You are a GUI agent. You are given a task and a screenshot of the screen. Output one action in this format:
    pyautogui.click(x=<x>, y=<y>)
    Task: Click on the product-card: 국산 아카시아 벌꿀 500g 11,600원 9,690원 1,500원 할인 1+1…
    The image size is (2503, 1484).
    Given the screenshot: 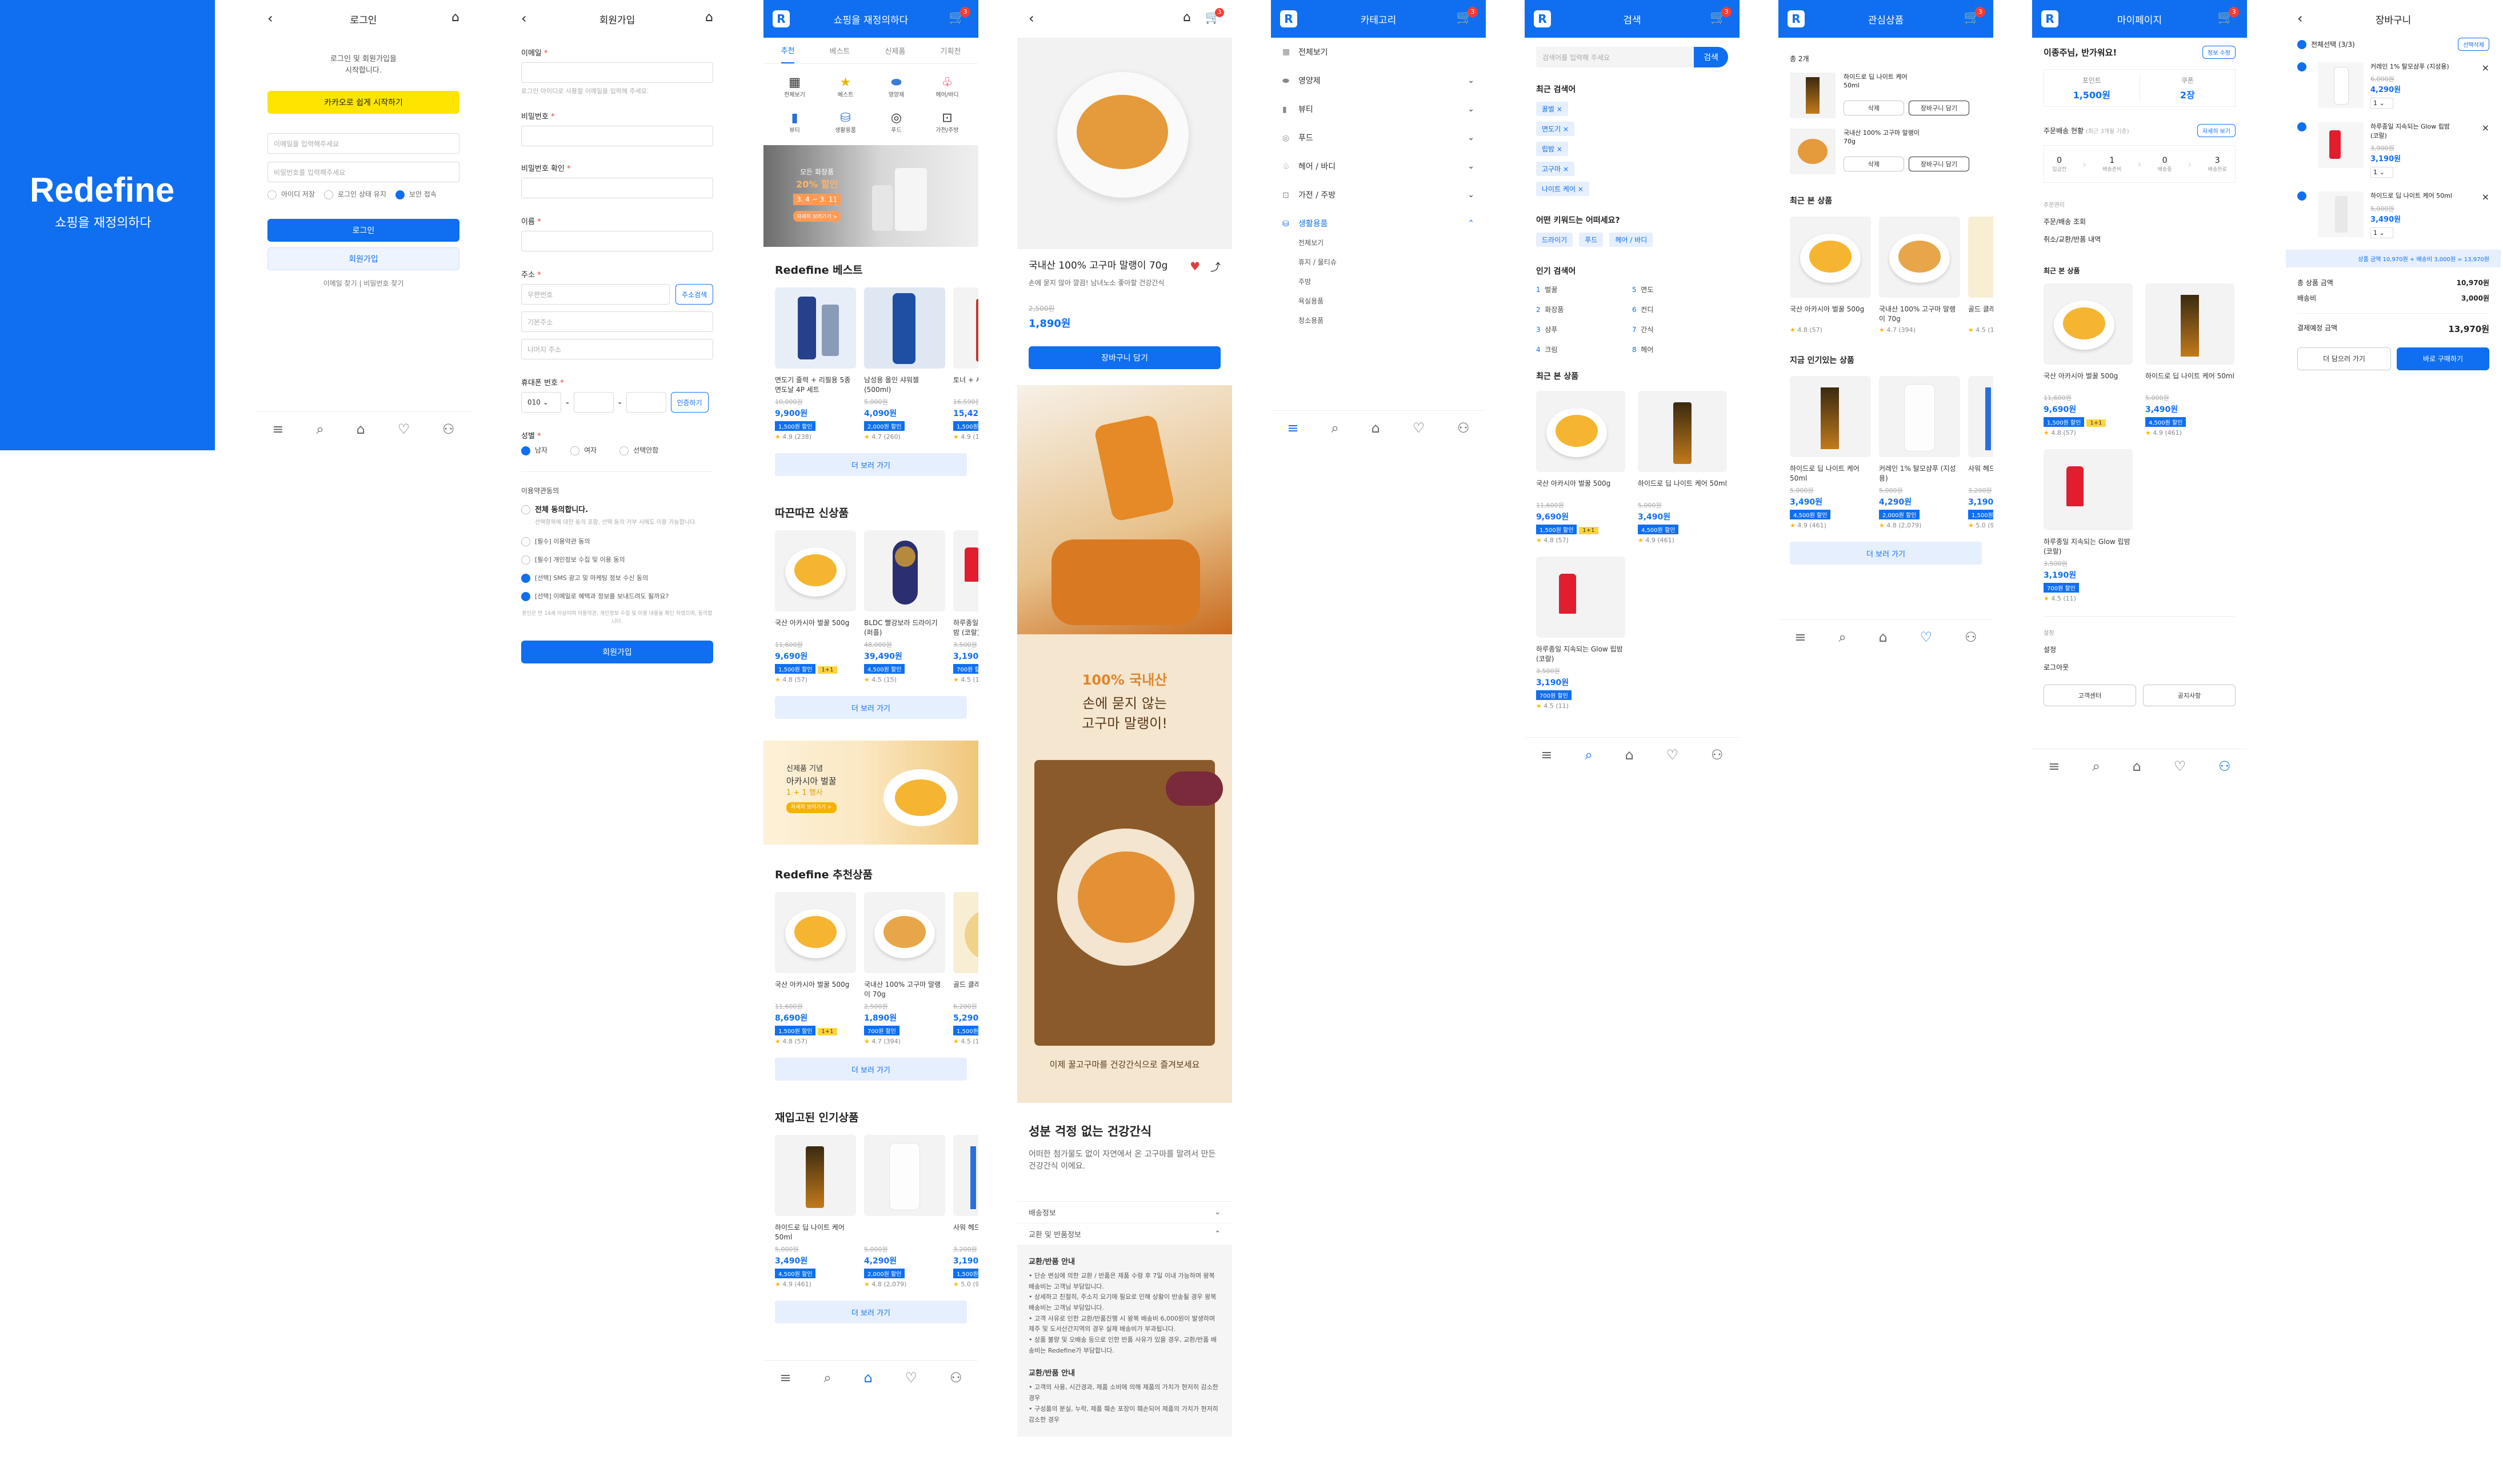 What is the action you would take?
    pyautogui.click(x=2088, y=360)
    